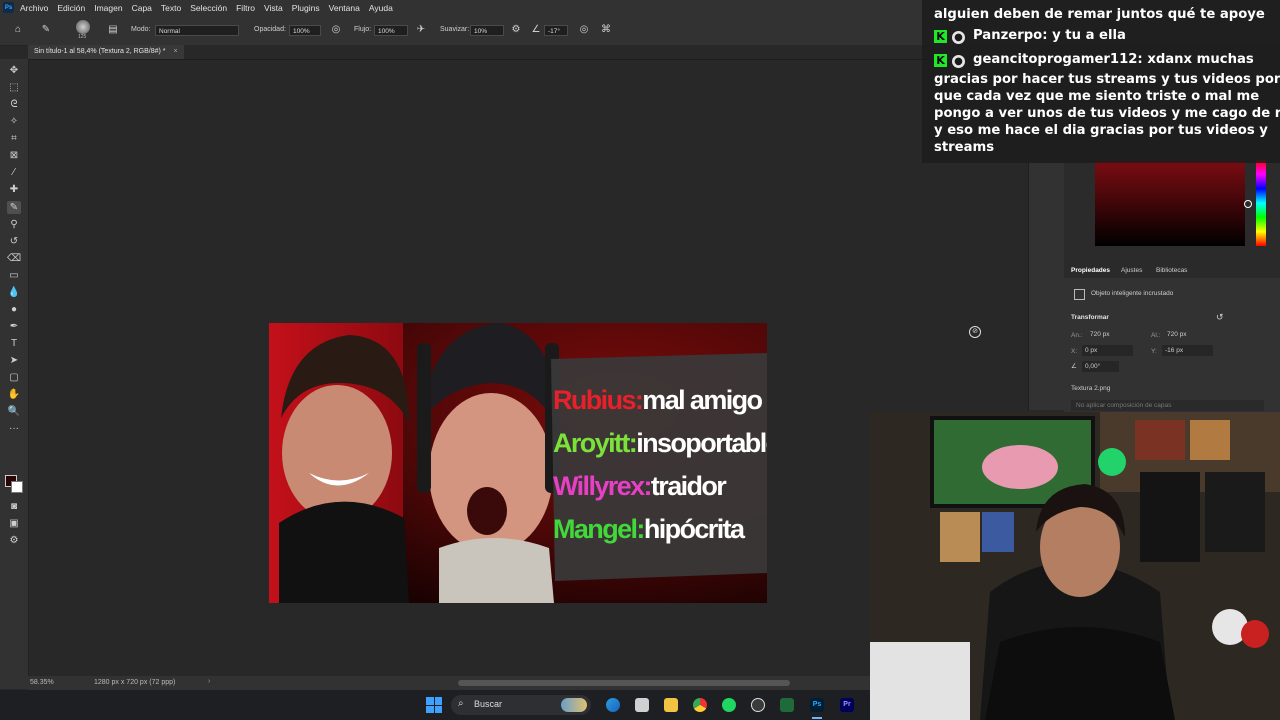 This screenshot has height=720, width=1280. What do you see at coordinates (817, 705) in the screenshot?
I see `photoshop-taskbar-icon: Ps` at bounding box center [817, 705].